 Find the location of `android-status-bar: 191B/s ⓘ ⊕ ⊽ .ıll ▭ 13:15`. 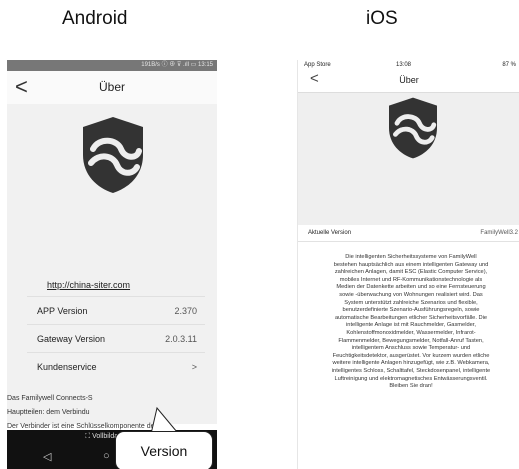

android-status-bar: 191B/s ⓘ ⊕ ⊽ .ıll ▭ 13:15 is located at coordinates (112, 65).